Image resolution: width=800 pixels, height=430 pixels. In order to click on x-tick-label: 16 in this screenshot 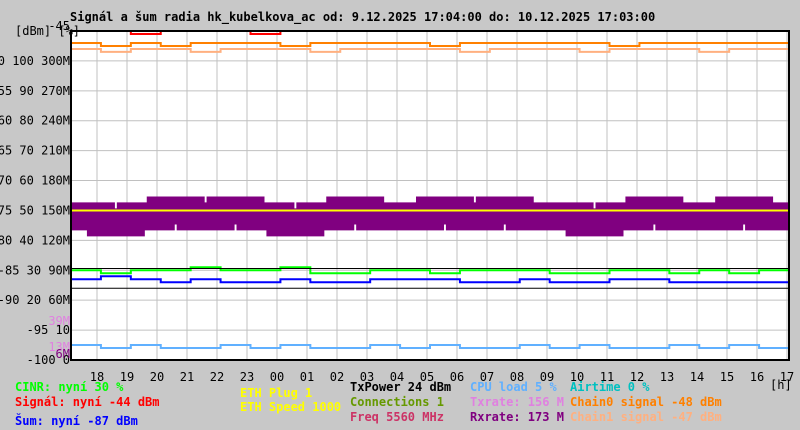, I will do `click(757, 377)`.